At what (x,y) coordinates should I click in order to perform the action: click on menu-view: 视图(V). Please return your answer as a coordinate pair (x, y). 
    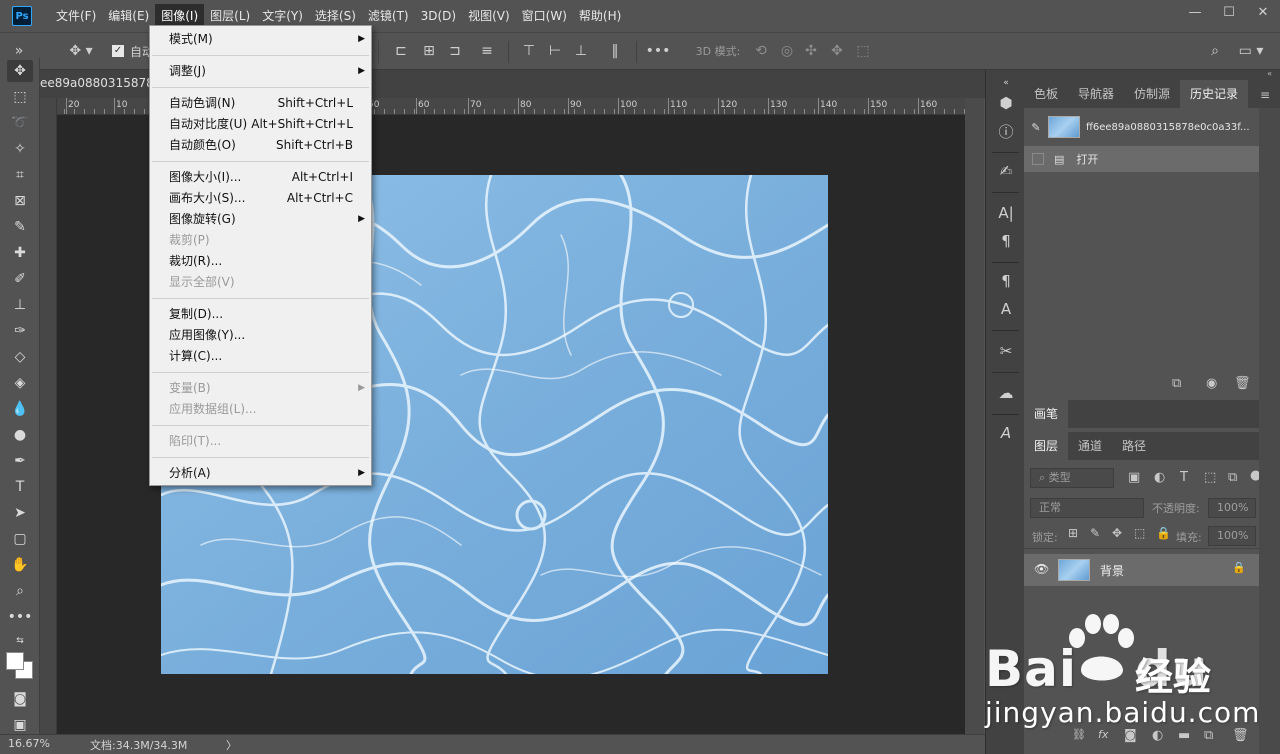
    Looking at the image, I should click on (489, 16).